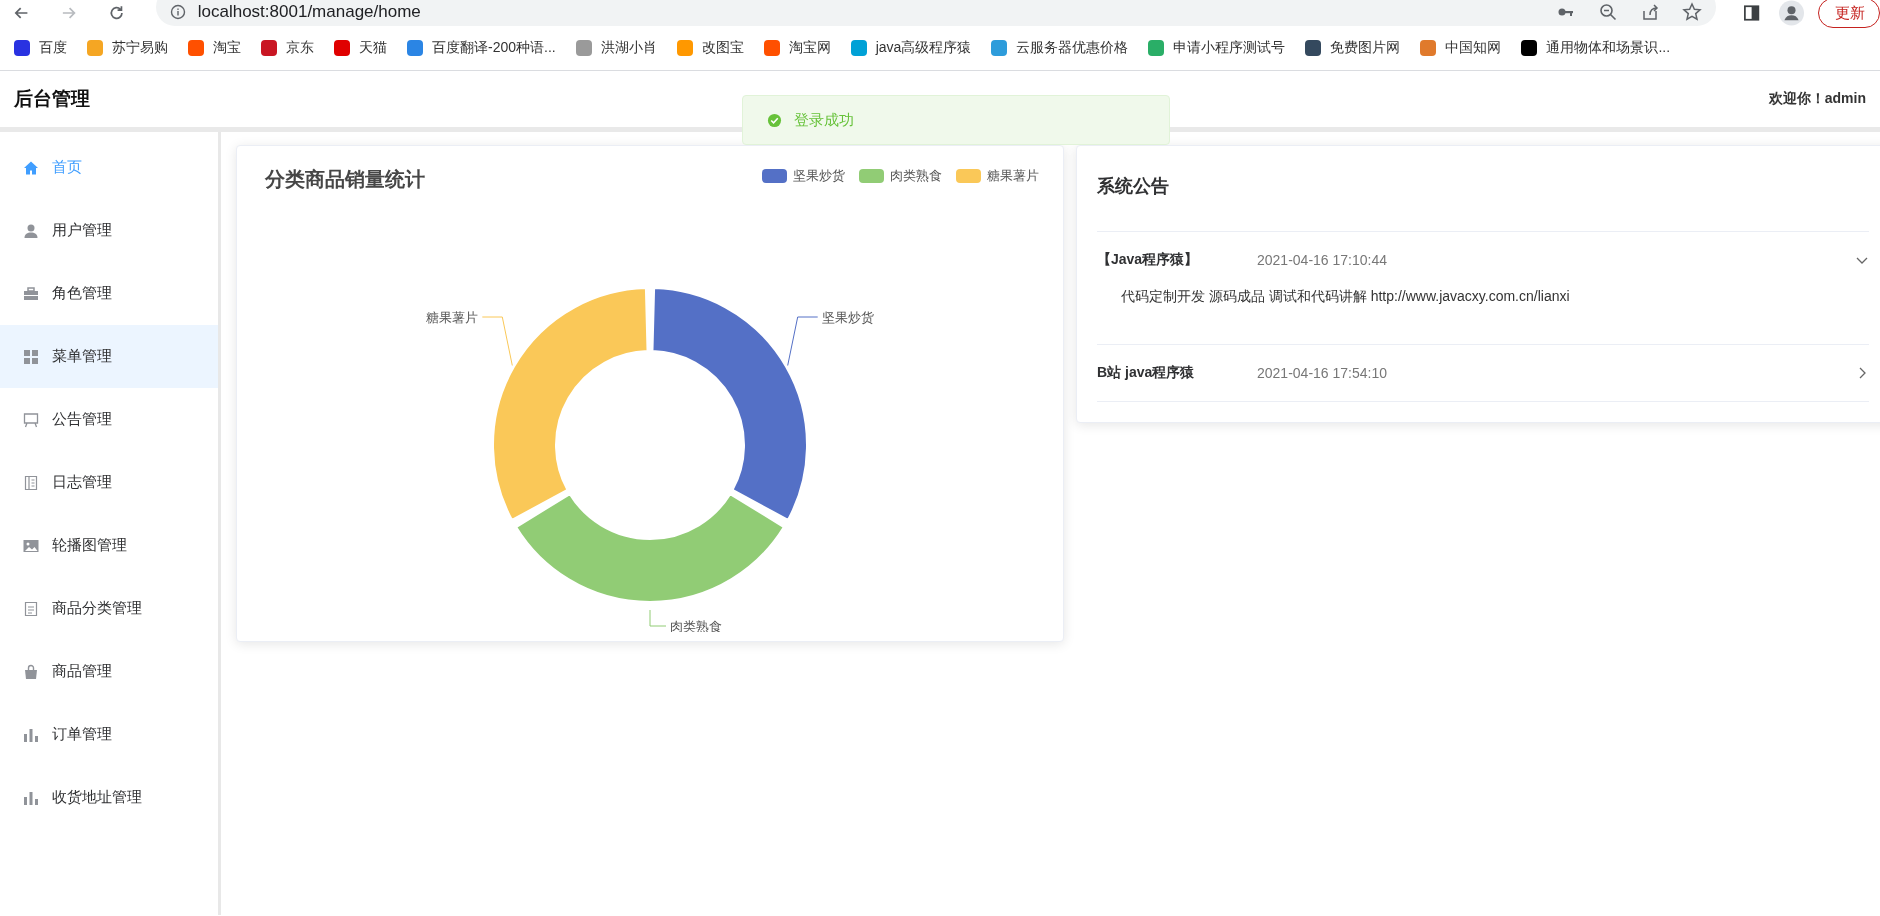 Image resolution: width=1880 pixels, height=916 pixels. What do you see at coordinates (774, 120) in the screenshot?
I see `check-circle-icon` at bounding box center [774, 120].